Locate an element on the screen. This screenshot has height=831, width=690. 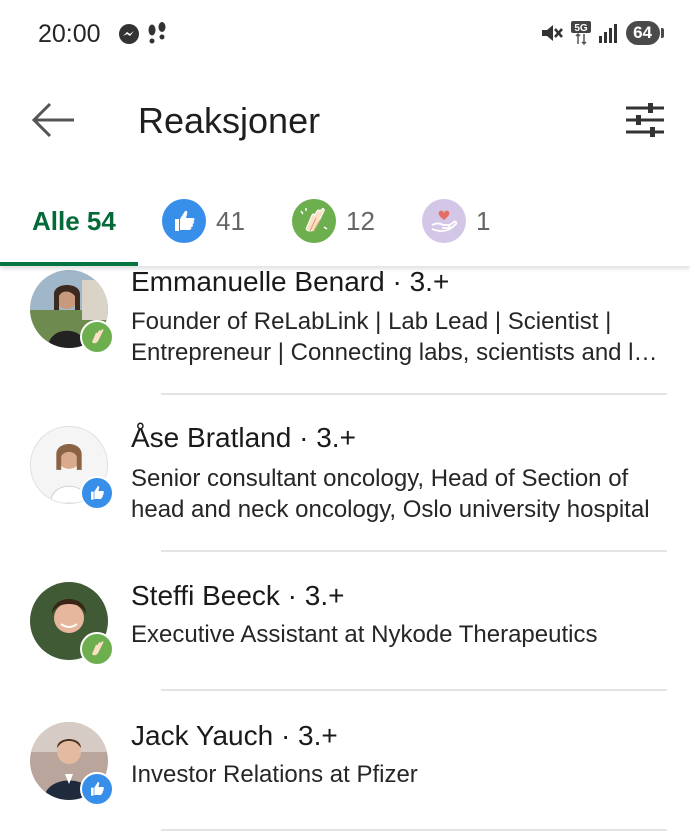
arrow-left-icon is located at coordinates (52, 120).